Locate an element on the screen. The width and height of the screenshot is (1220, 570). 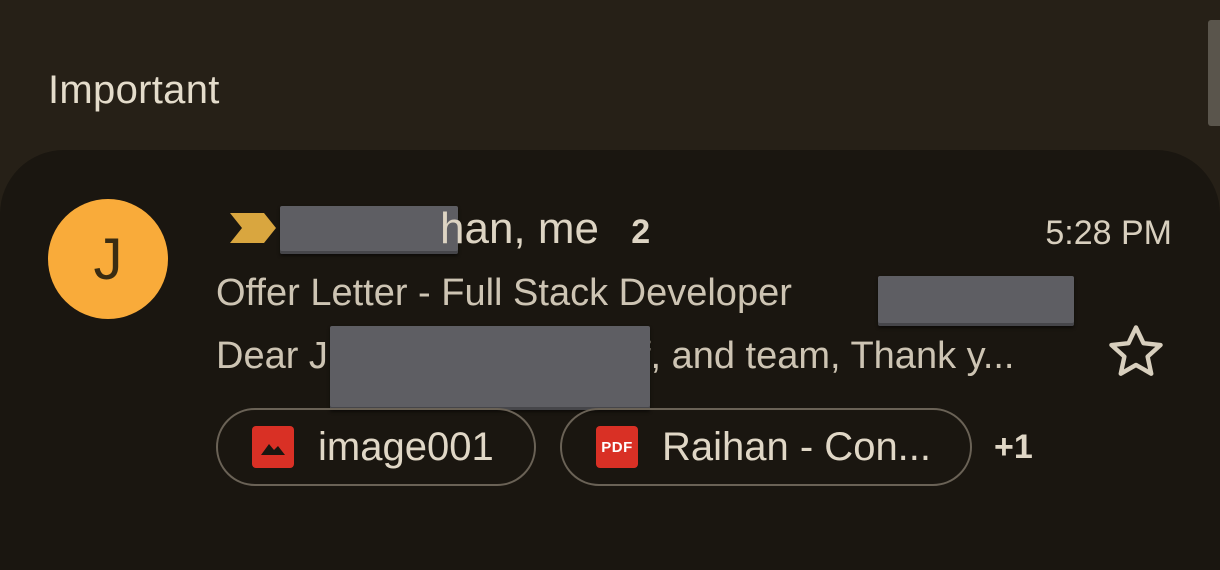
star-outline-icon is located at coordinates (1136, 350).